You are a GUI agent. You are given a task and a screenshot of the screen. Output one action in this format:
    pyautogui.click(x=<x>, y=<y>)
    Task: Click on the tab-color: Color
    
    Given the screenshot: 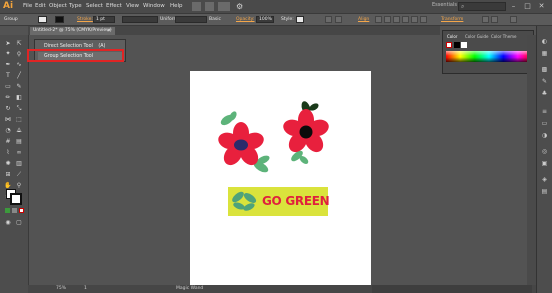 What is the action you would take?
    pyautogui.click(x=452, y=36)
    